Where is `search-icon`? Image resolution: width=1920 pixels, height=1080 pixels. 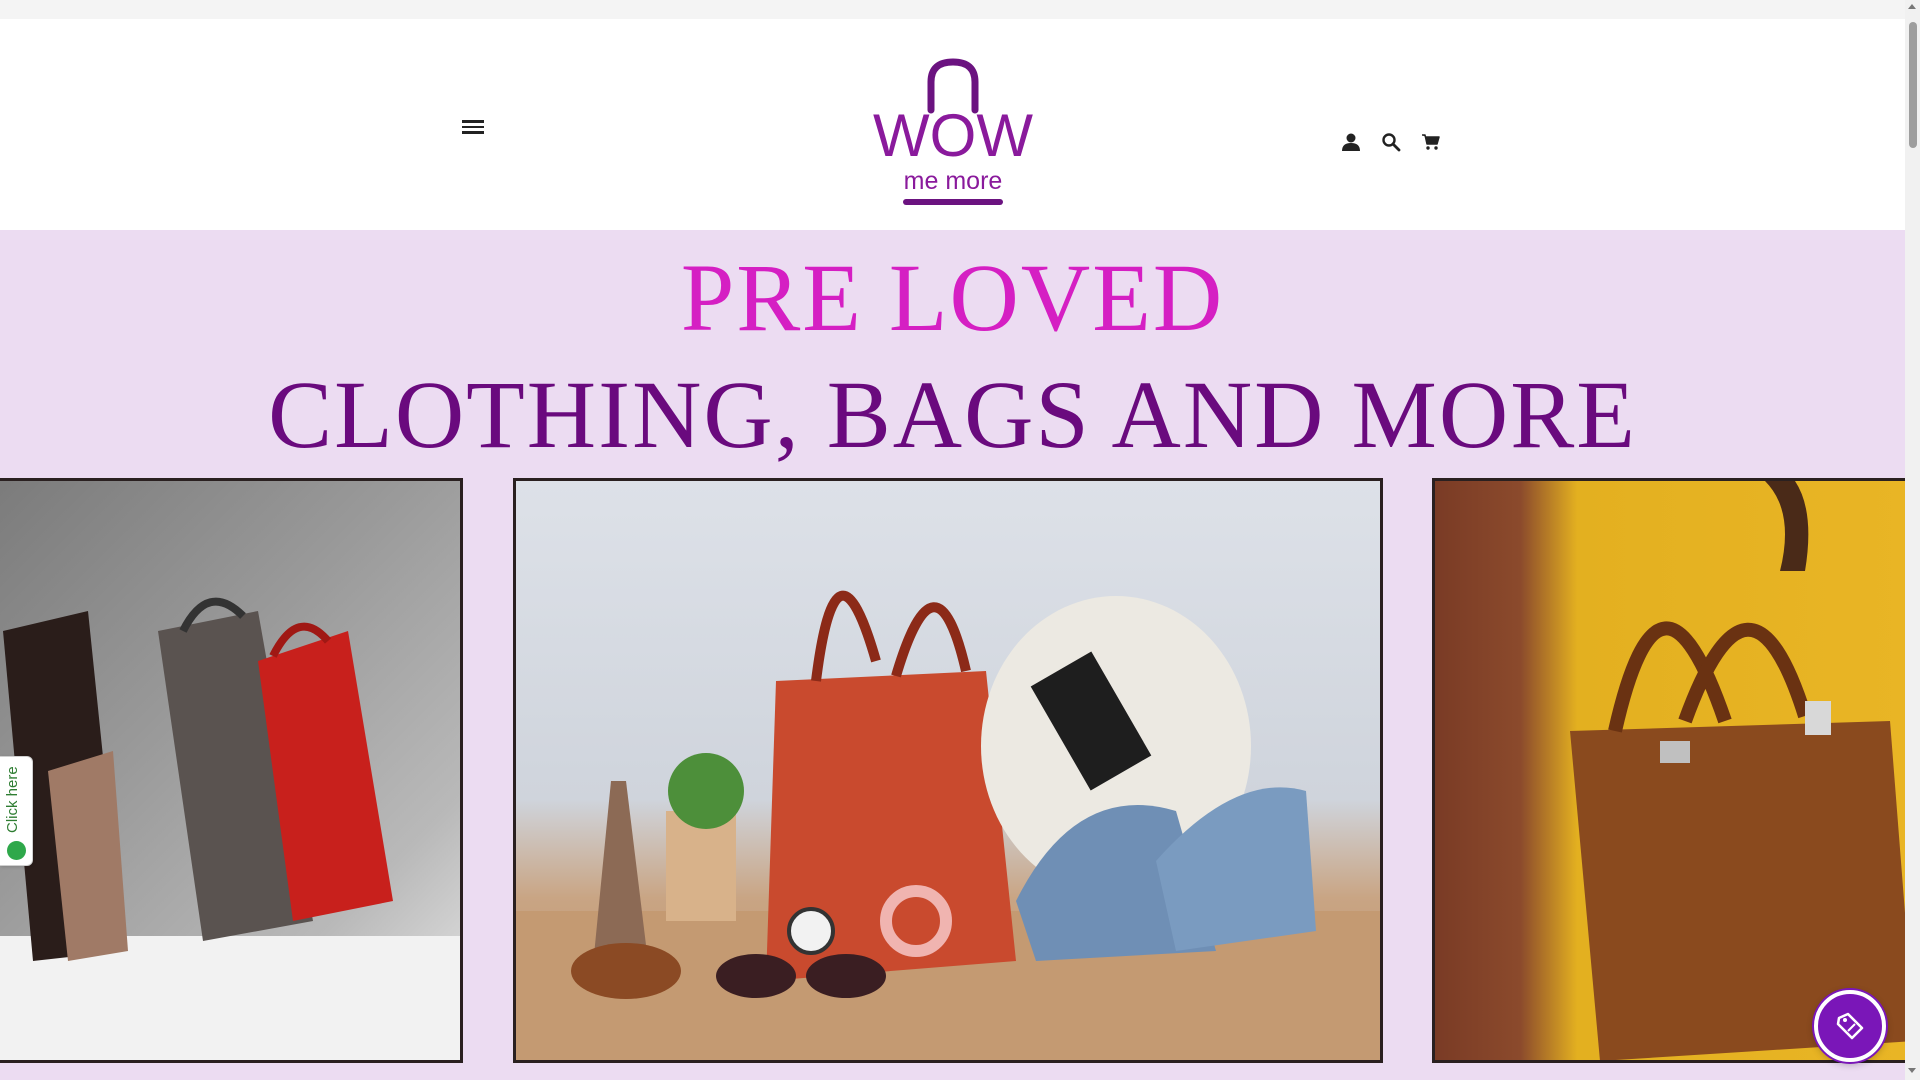 search-icon is located at coordinates (1391, 142).